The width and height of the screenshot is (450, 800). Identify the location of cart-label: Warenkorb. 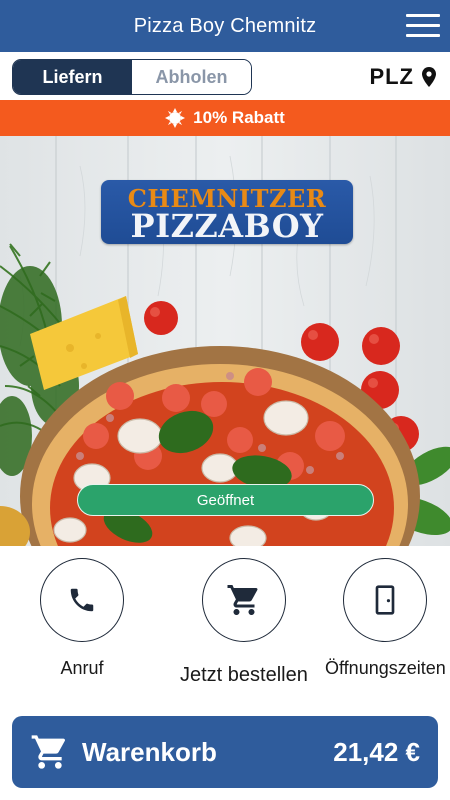
(149, 751).